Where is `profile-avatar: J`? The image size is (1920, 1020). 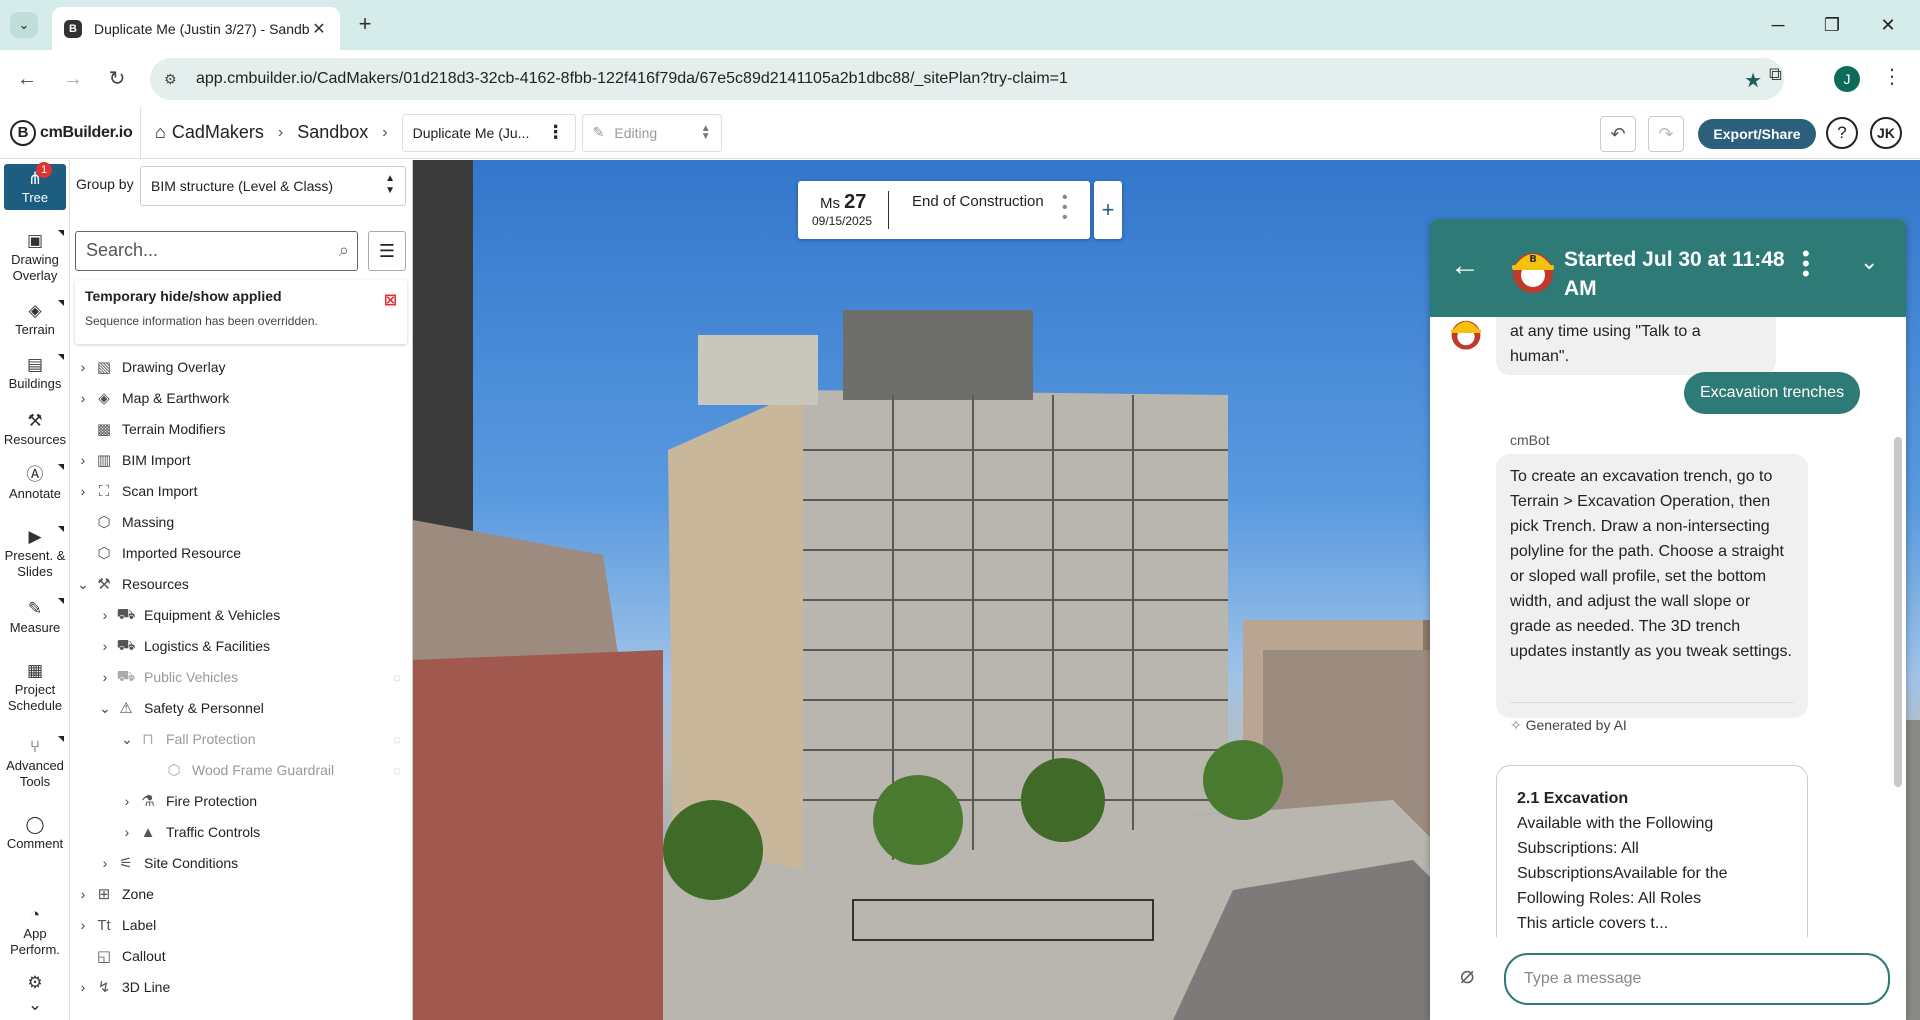
profile-avatar: J is located at coordinates (1847, 79).